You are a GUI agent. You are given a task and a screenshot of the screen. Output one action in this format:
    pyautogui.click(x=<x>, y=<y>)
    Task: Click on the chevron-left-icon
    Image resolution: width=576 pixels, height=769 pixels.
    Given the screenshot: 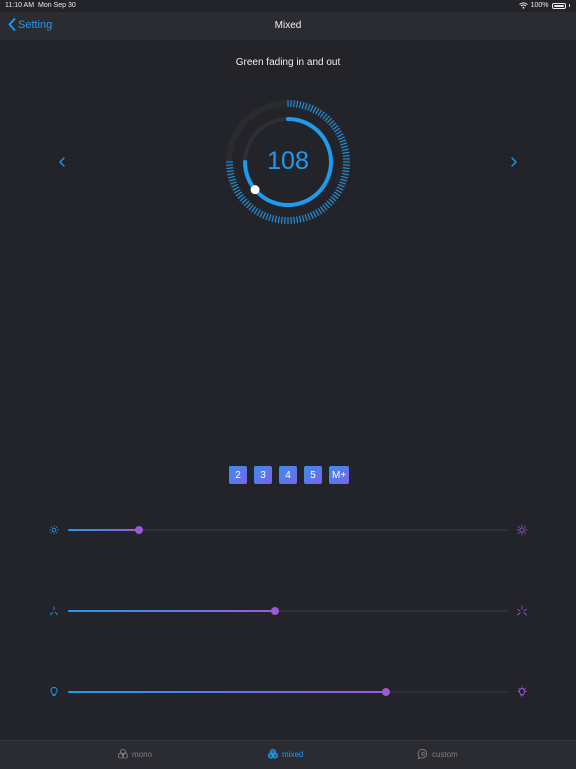 What is the action you would take?
    pyautogui.click(x=62, y=162)
    